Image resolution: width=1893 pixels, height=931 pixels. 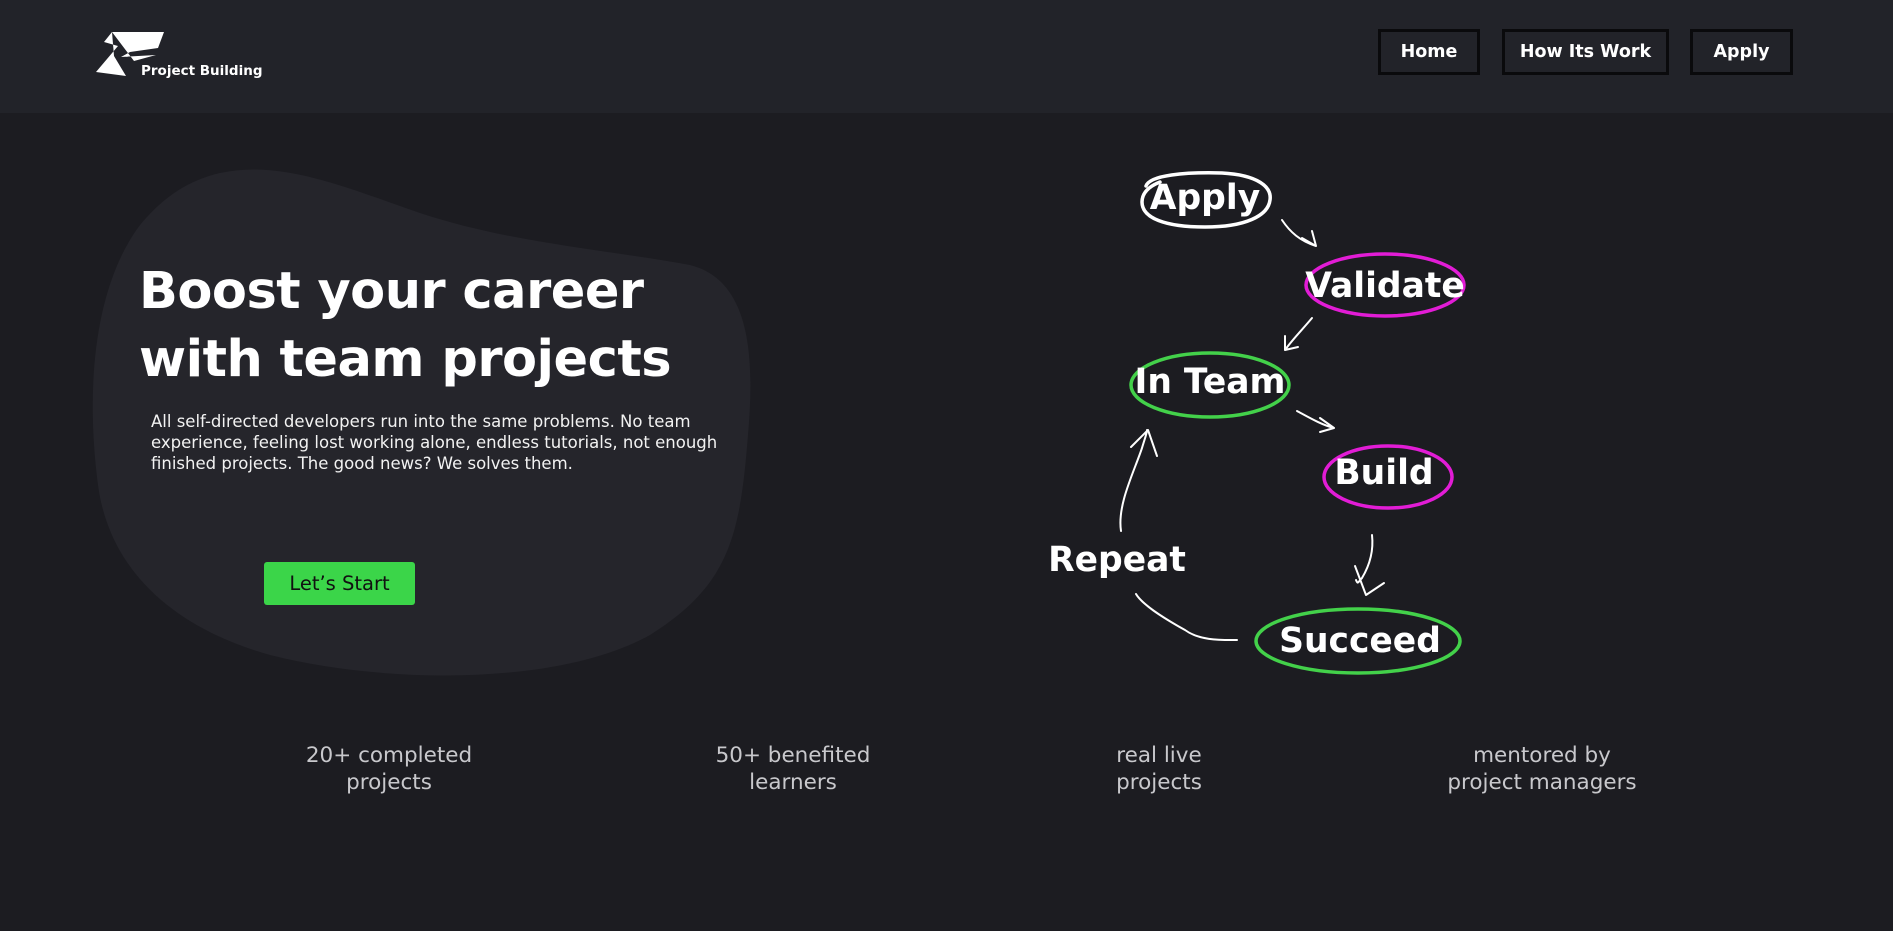 What do you see at coordinates (405, 359) in the screenshot?
I see `hero-title-line-2: with team projects` at bounding box center [405, 359].